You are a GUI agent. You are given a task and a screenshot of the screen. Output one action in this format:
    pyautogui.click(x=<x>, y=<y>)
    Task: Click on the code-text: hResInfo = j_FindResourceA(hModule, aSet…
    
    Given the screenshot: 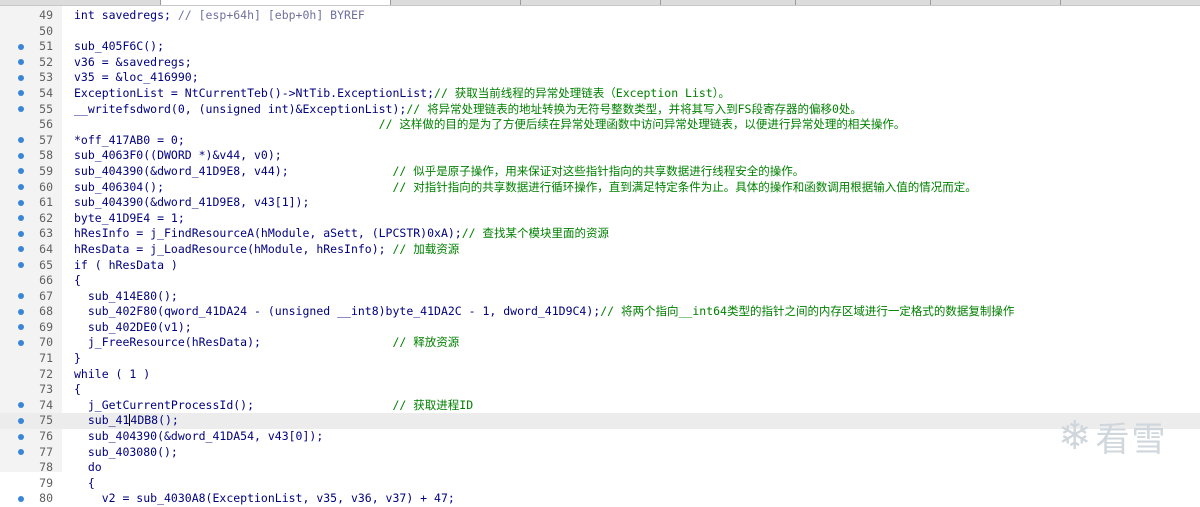 What is the action you would take?
    pyautogui.click(x=341, y=234)
    